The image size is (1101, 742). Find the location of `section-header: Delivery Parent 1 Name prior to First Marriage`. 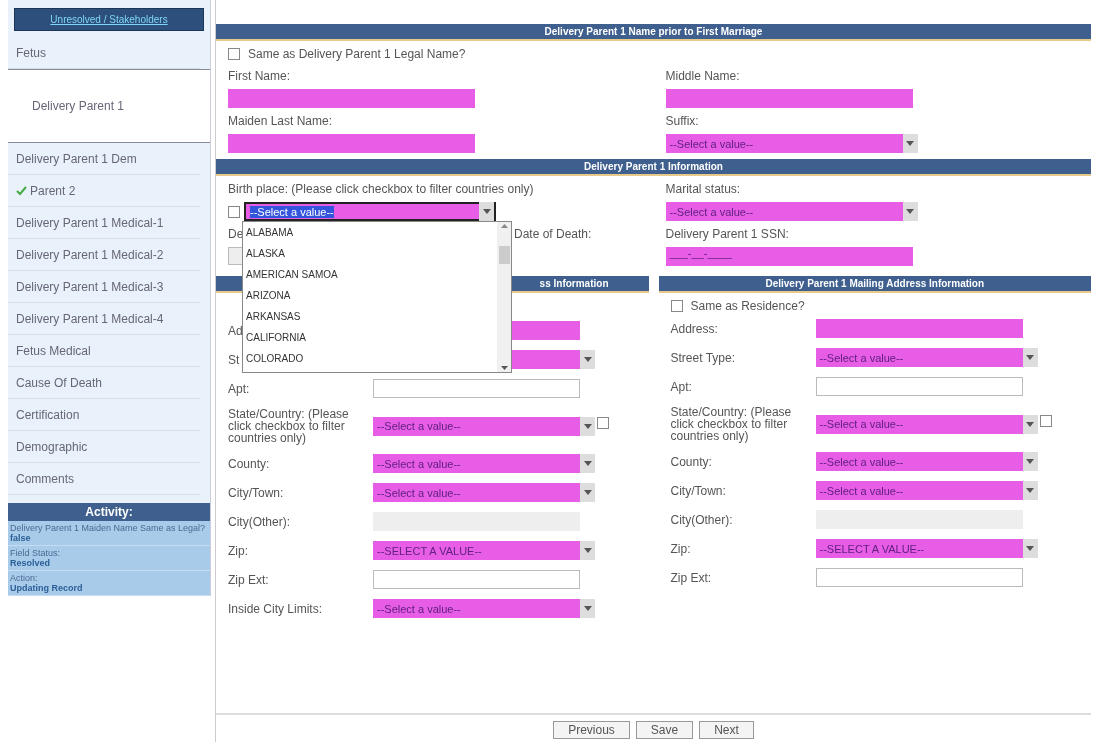

section-header: Delivery Parent 1 Name prior to First Marriage is located at coordinates (653, 32).